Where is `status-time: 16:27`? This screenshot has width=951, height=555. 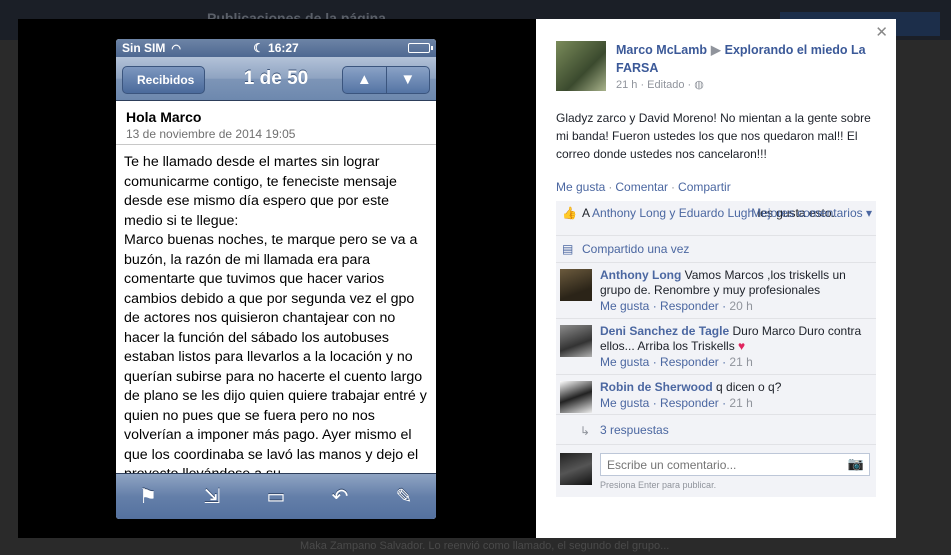 status-time: 16:27 is located at coordinates (283, 48).